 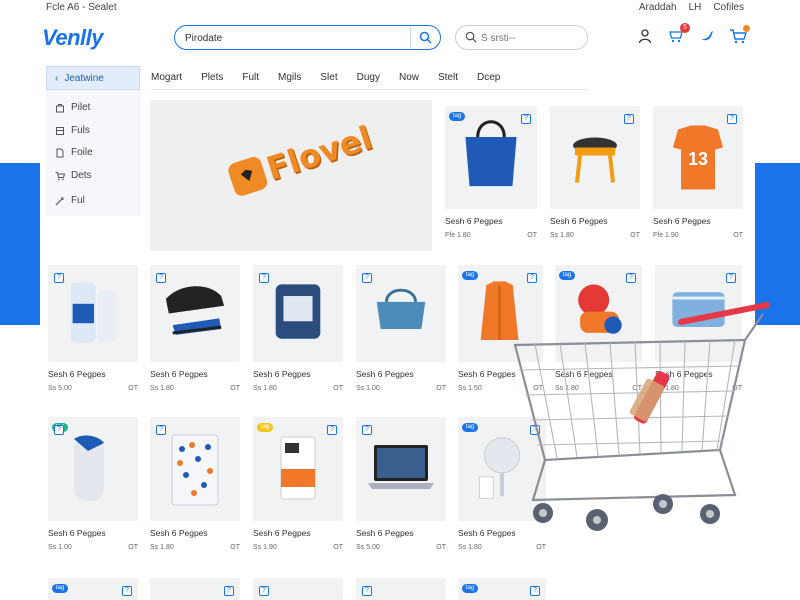 What do you see at coordinates (695, 7) in the screenshot?
I see `top-link-1: LH` at bounding box center [695, 7].